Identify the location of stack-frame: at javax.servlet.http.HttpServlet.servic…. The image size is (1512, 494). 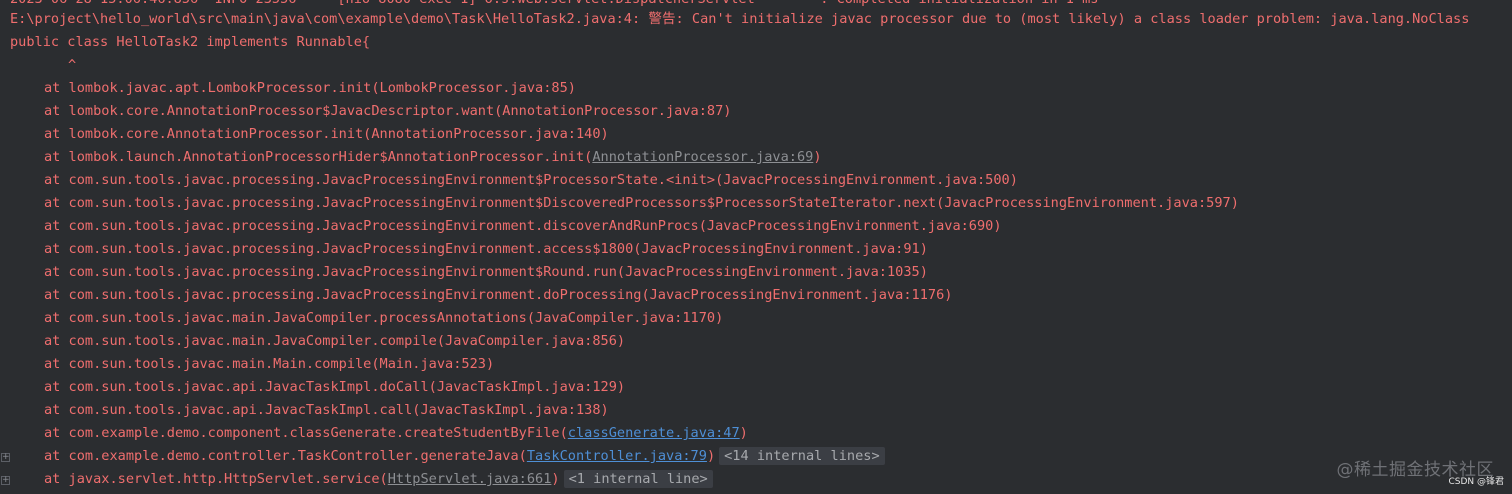
(378, 479).